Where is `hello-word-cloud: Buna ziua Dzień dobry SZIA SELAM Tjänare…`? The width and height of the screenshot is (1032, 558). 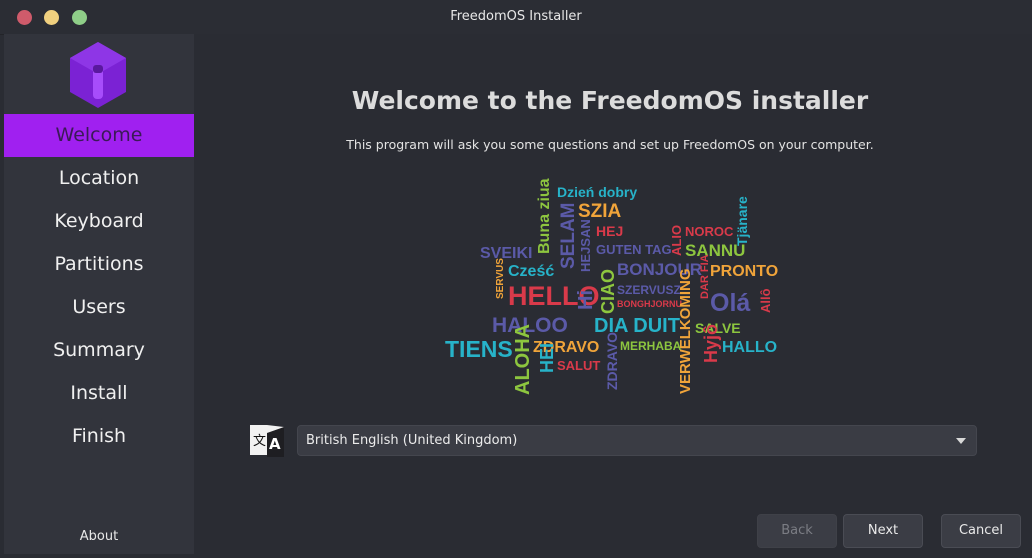
hello-word-cloud: Buna ziua Dzień dobry SZIA SELAM Tjänare… is located at coordinates (612, 282).